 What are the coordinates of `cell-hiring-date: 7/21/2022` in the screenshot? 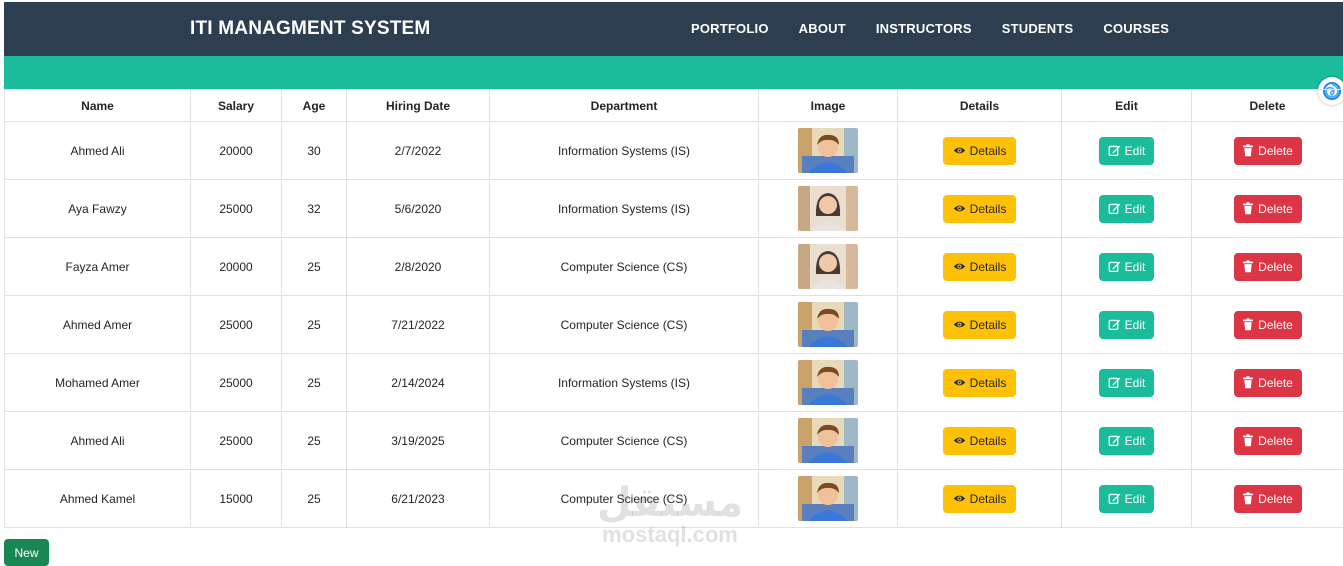 It's located at (418, 325).